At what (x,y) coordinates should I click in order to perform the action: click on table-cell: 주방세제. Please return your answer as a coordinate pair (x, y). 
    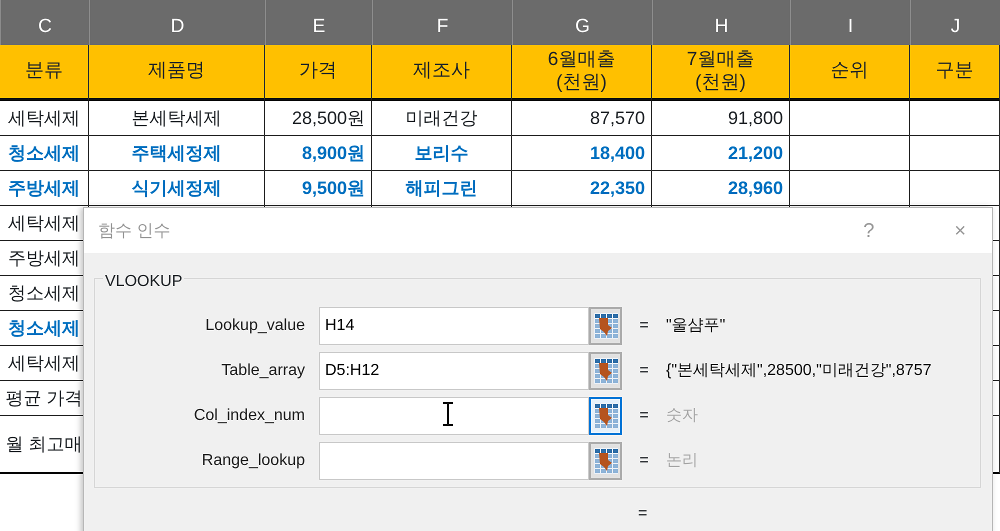
    Looking at the image, I should click on (44, 188).